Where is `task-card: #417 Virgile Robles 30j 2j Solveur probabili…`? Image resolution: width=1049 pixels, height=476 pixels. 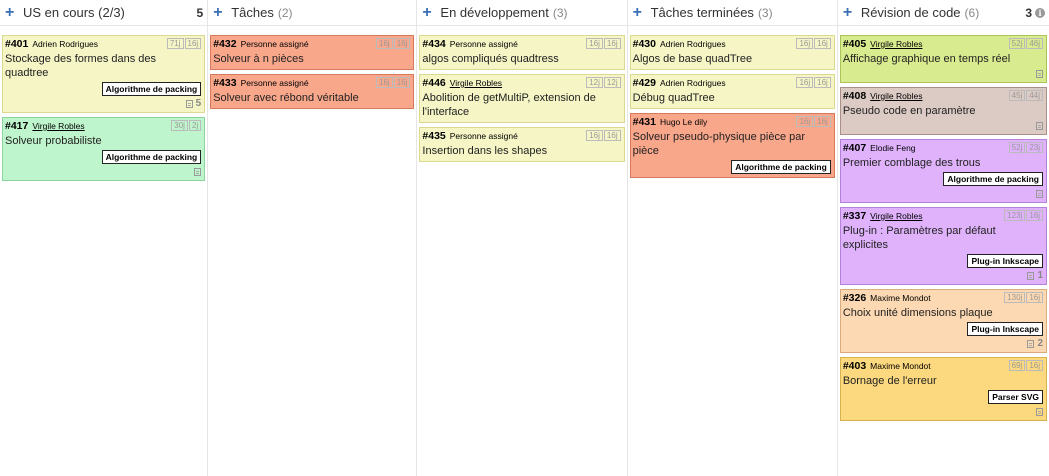 task-card: #417 Virgile Robles 30j 2j Solveur probabili… is located at coordinates (104, 149).